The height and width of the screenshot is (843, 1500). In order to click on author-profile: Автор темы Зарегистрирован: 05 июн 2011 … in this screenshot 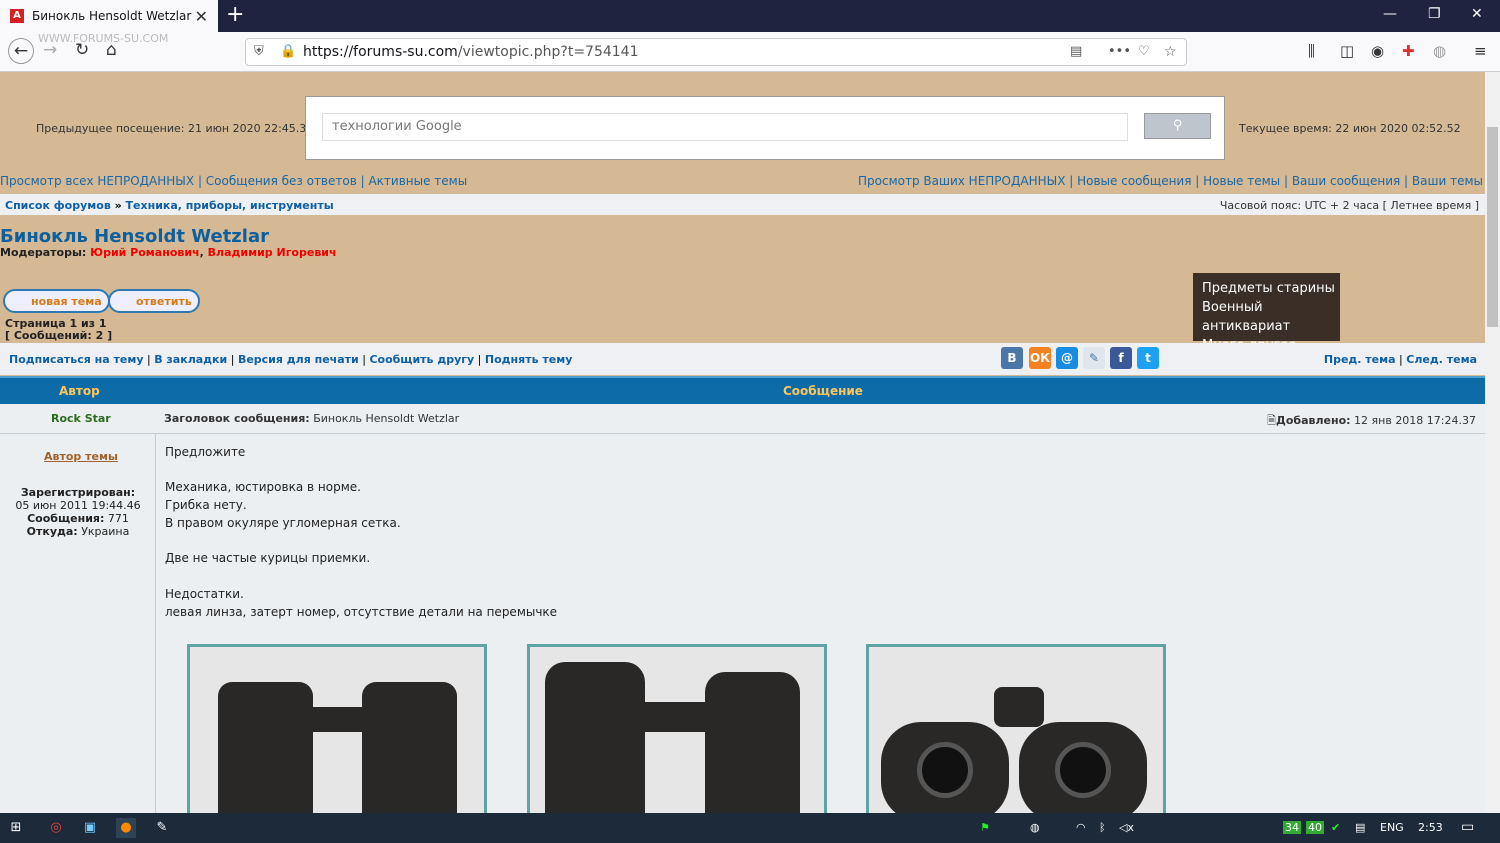, I will do `click(78, 623)`.